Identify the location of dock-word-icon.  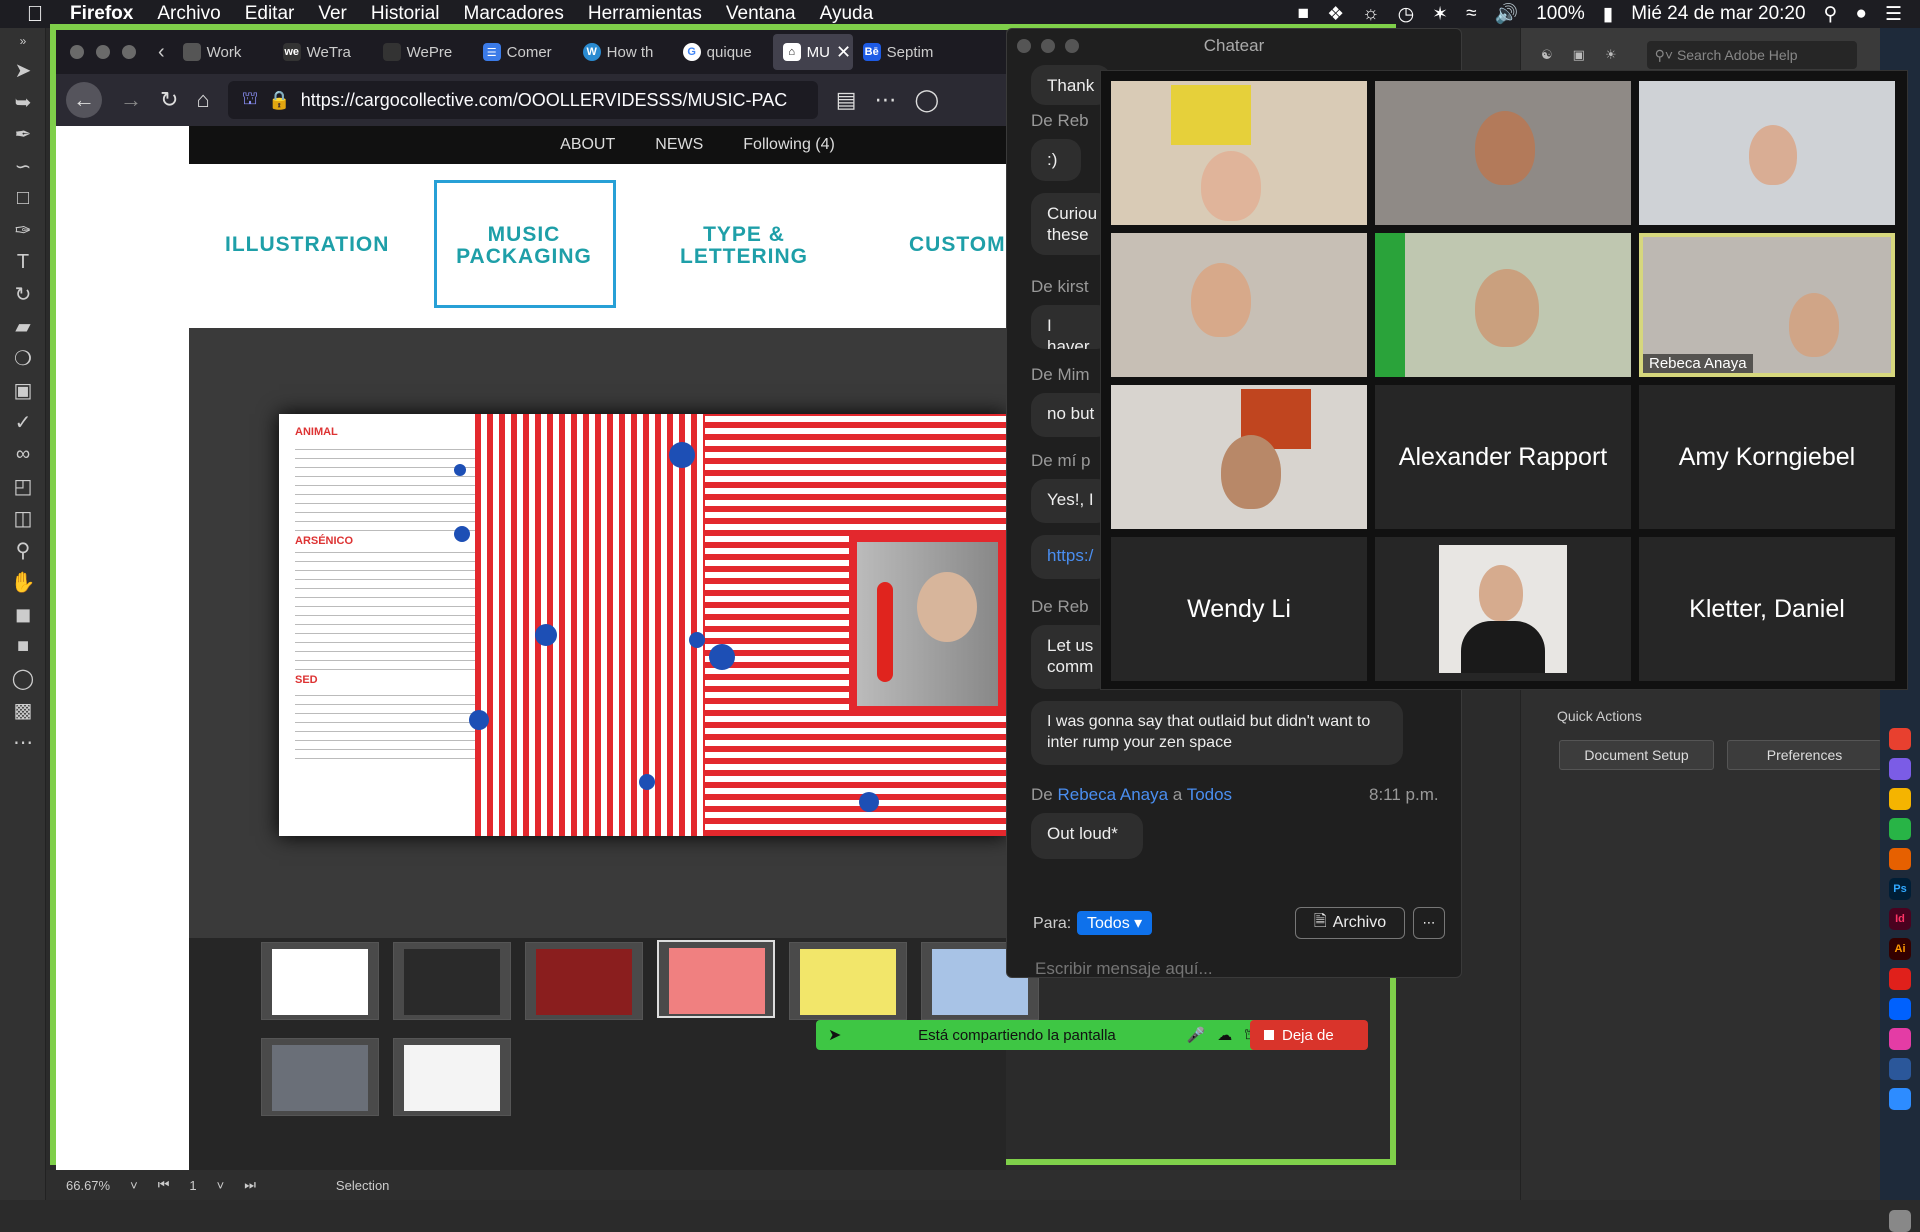
(1900, 1069).